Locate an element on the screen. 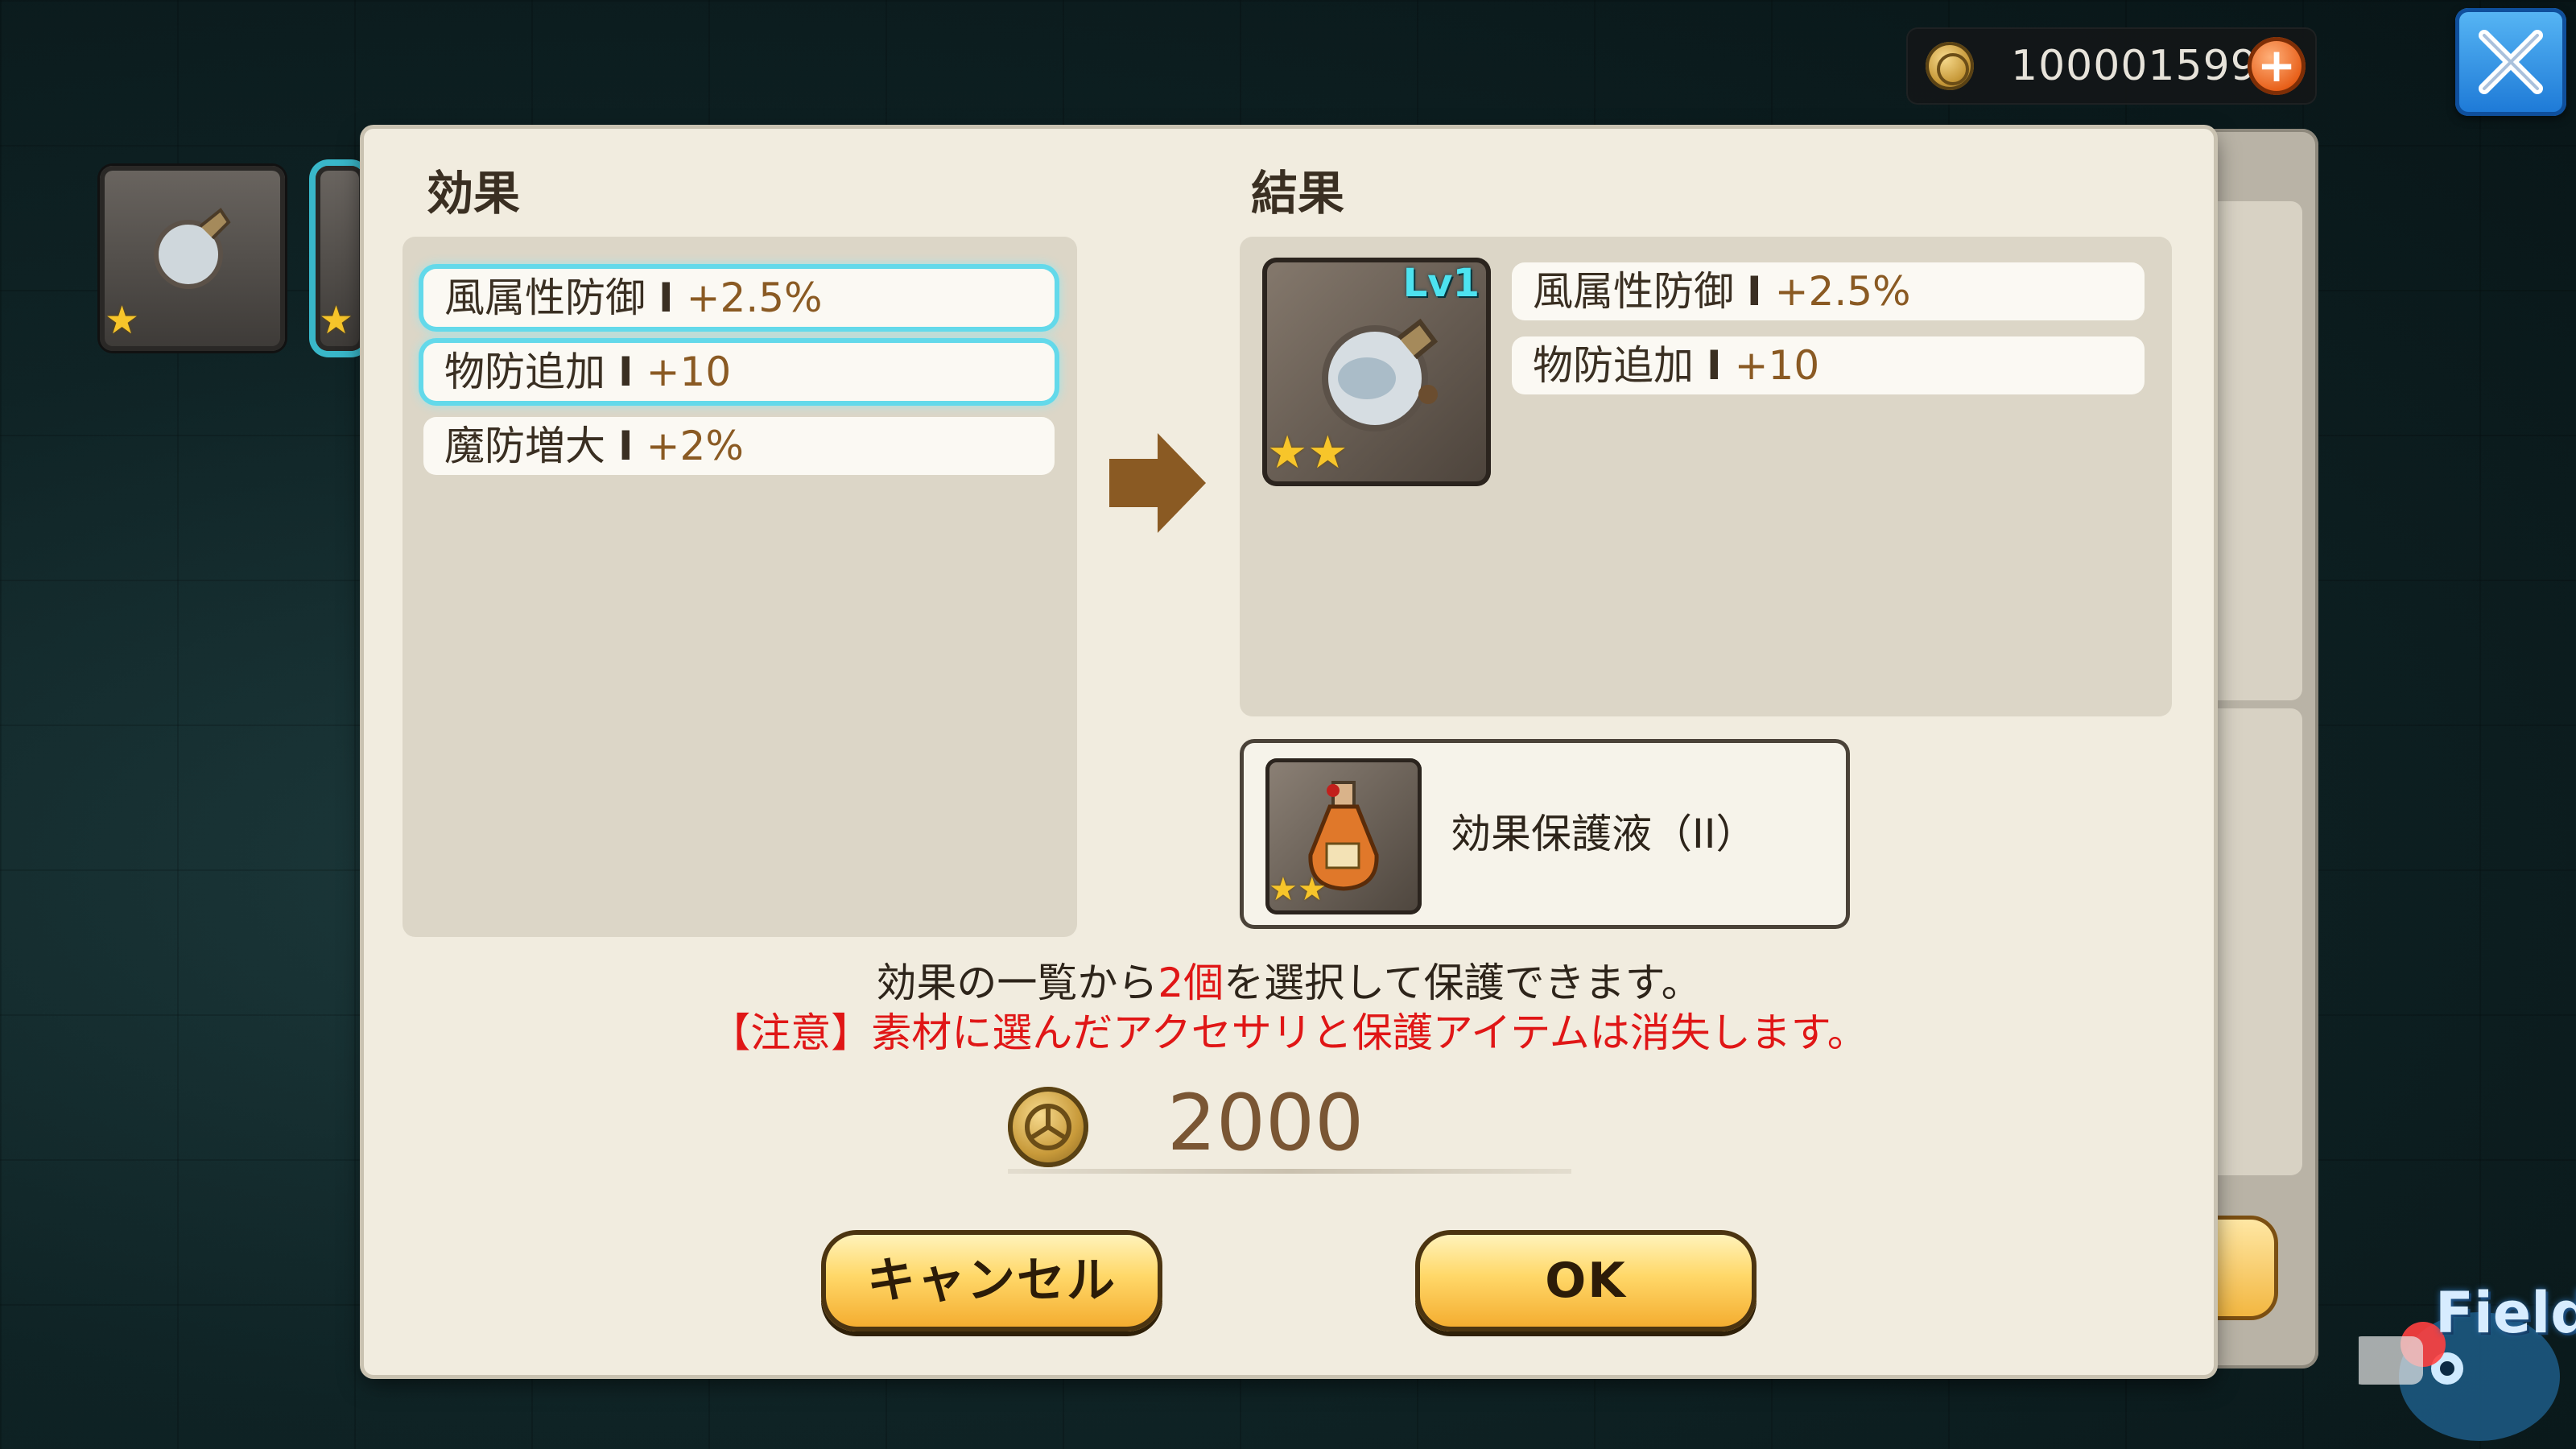 This screenshot has height=1449, width=2576. currency-amount: 100001599 is located at coordinates (2134, 66).